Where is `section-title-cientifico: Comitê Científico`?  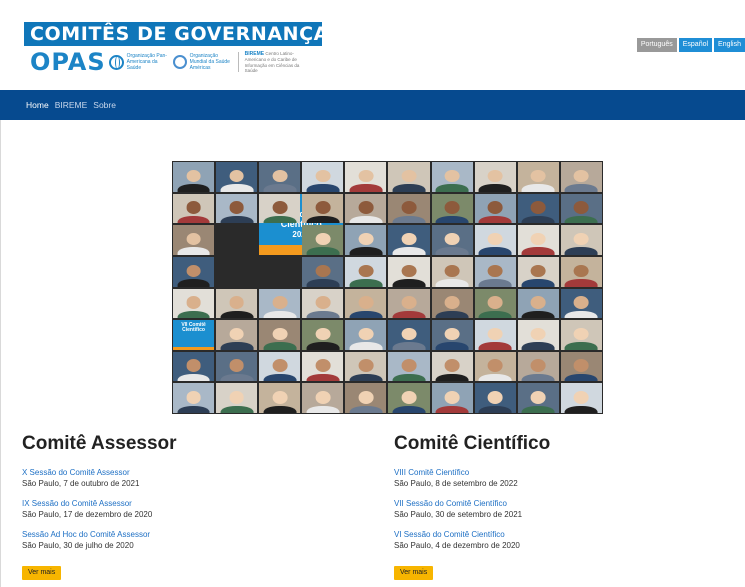
section-title-cientifico: Comitê Científico is located at coordinates (472, 443).